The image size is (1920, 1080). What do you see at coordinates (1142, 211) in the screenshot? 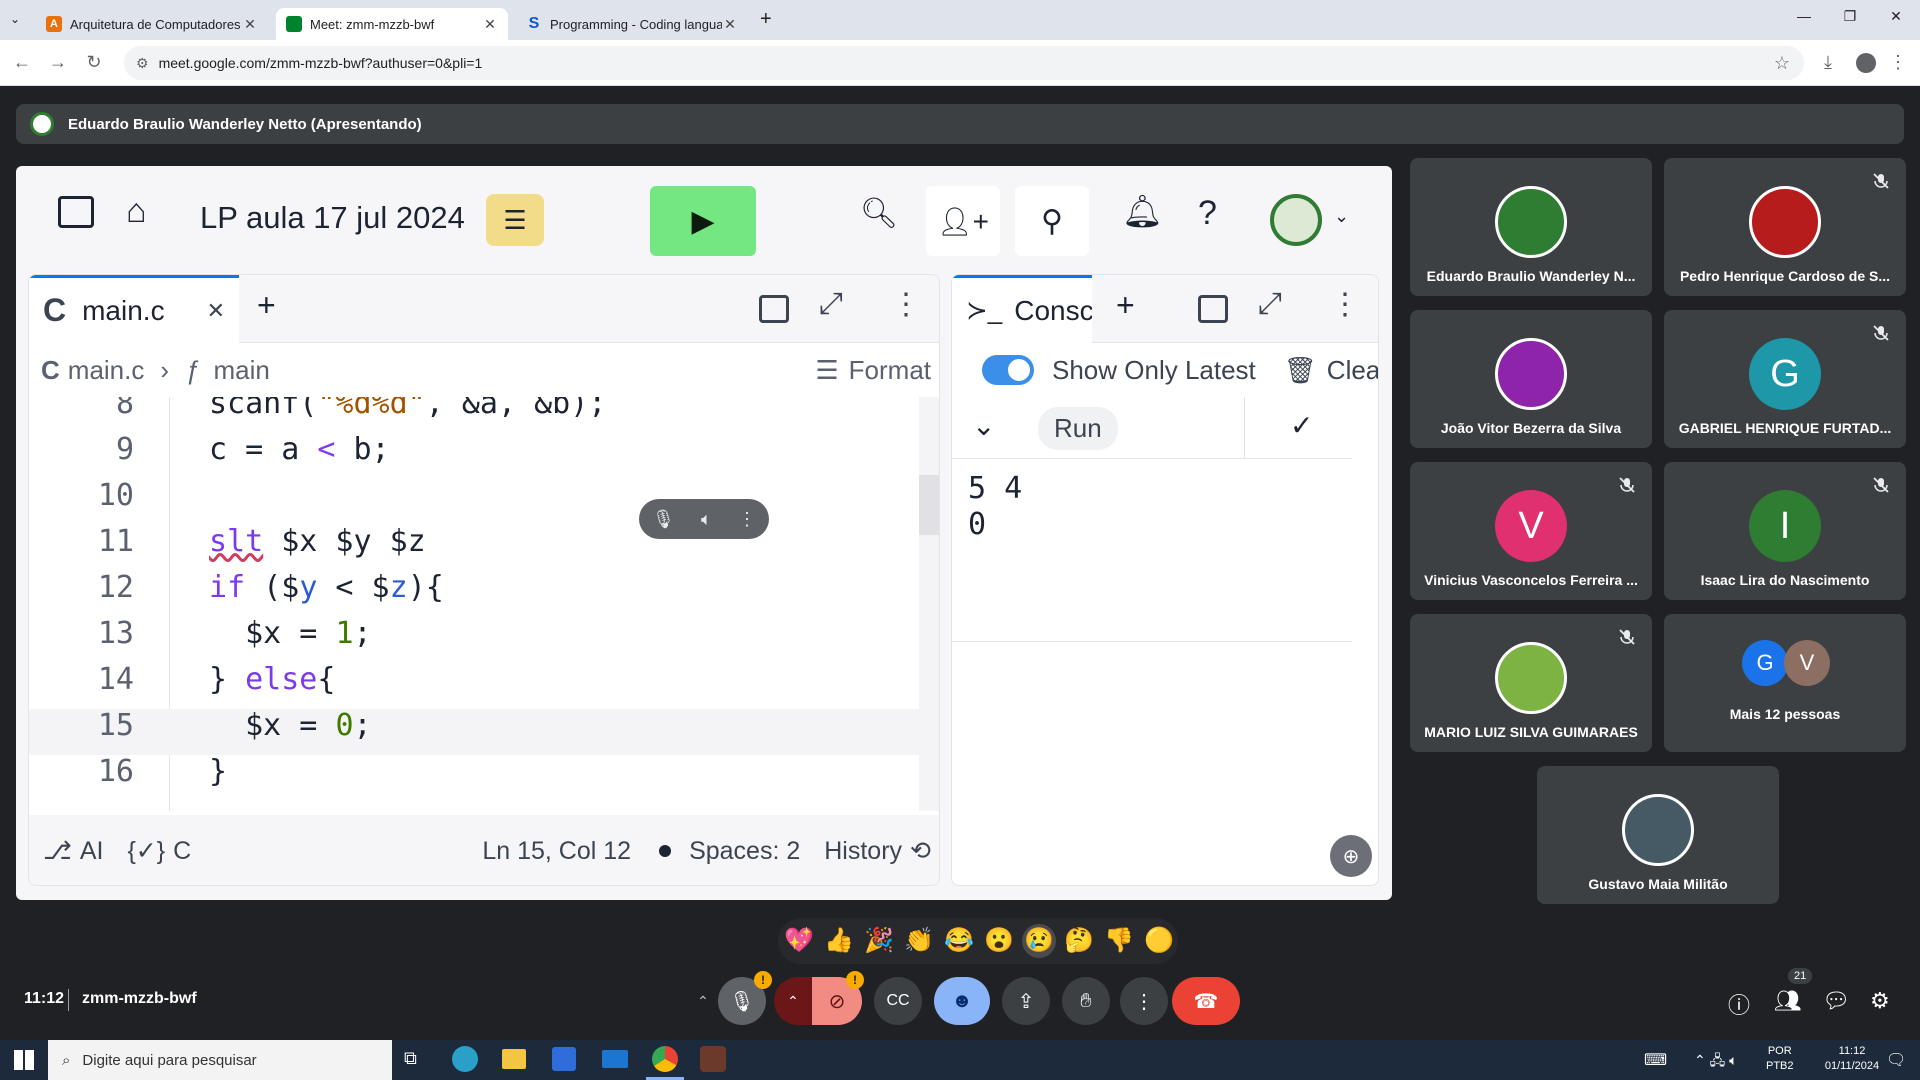
I see `notifications-icon: 🔔︎` at bounding box center [1142, 211].